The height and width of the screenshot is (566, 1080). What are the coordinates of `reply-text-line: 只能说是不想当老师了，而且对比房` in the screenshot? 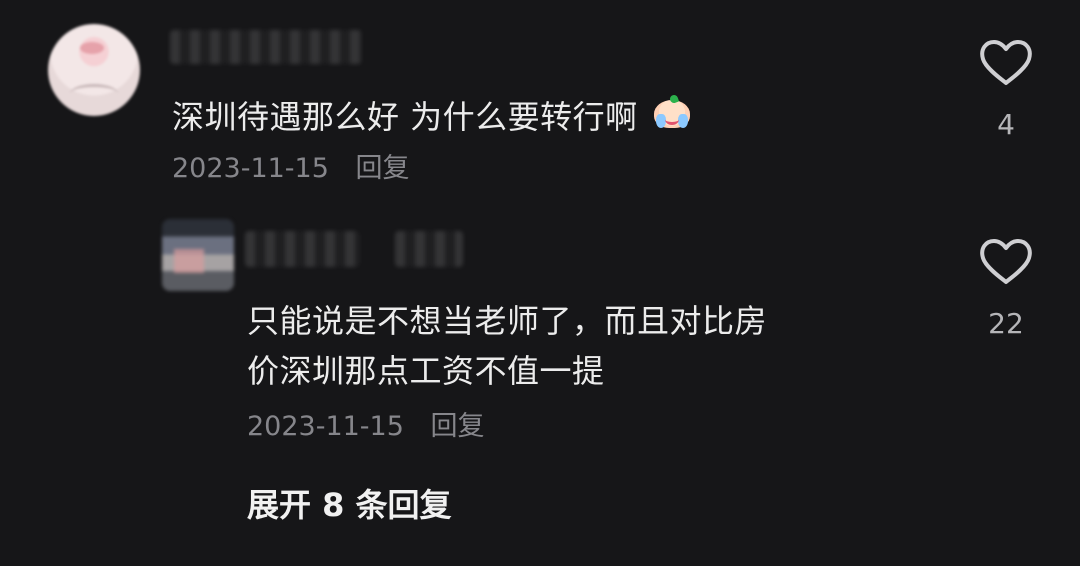 It's located at (507, 321).